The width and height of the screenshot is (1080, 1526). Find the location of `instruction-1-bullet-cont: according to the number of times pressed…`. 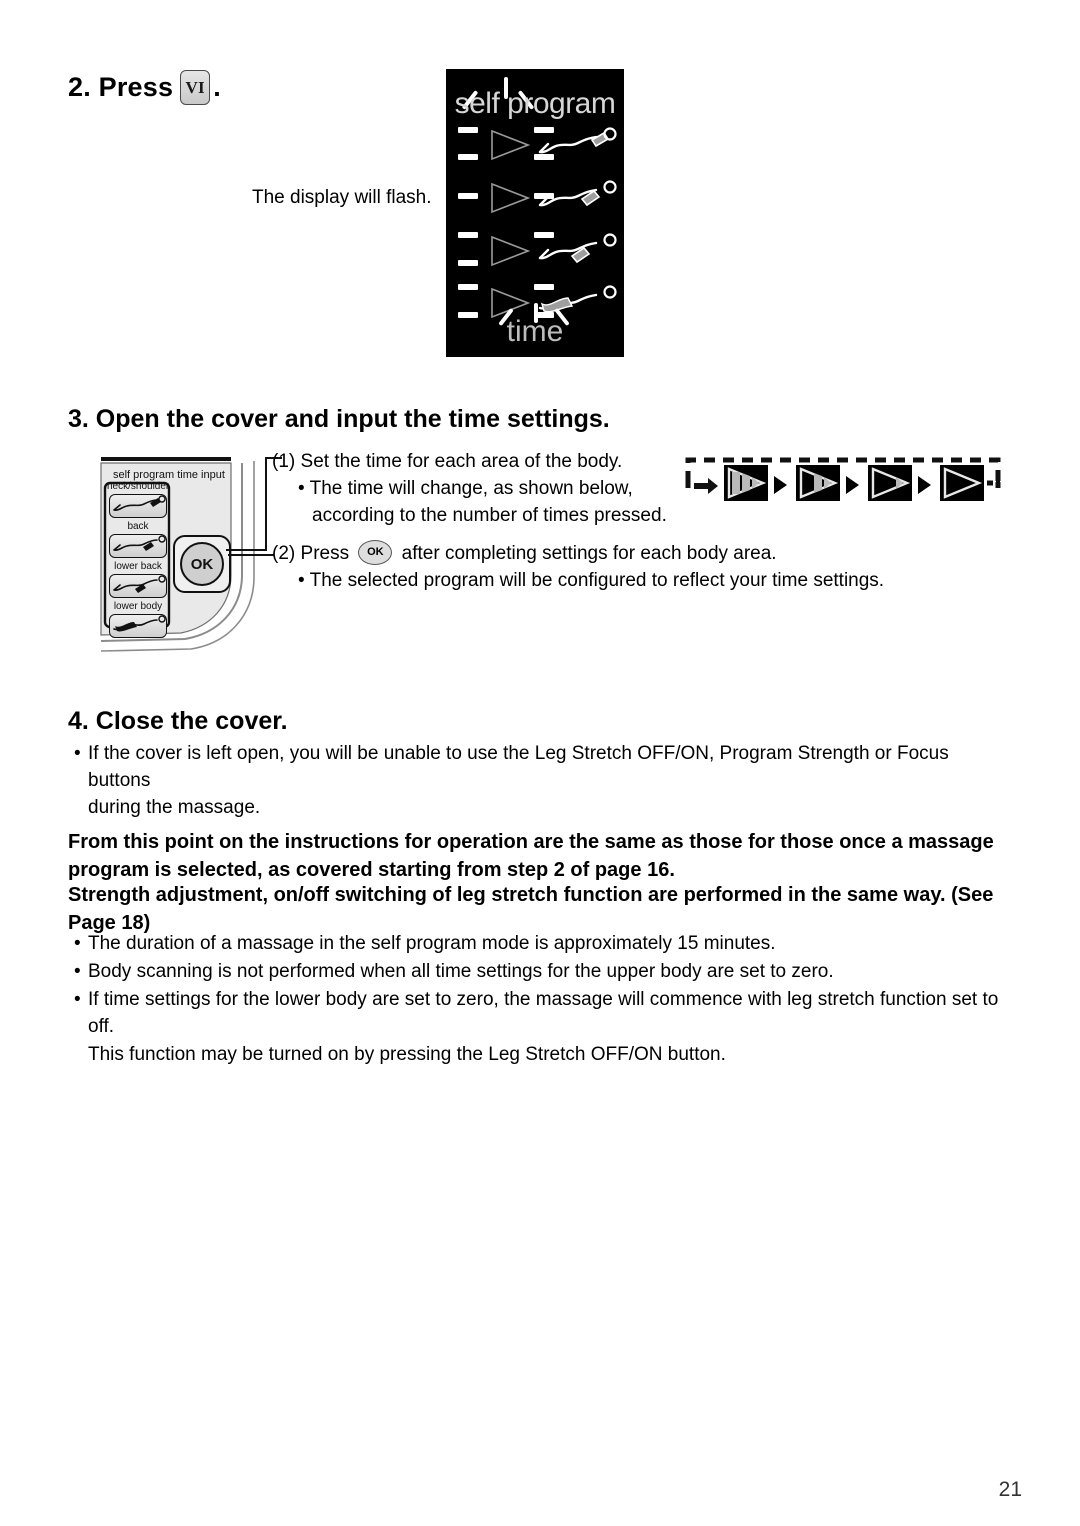

instruction-1-bullet-cont: according to the number of times pressed… is located at coordinates (489, 515).